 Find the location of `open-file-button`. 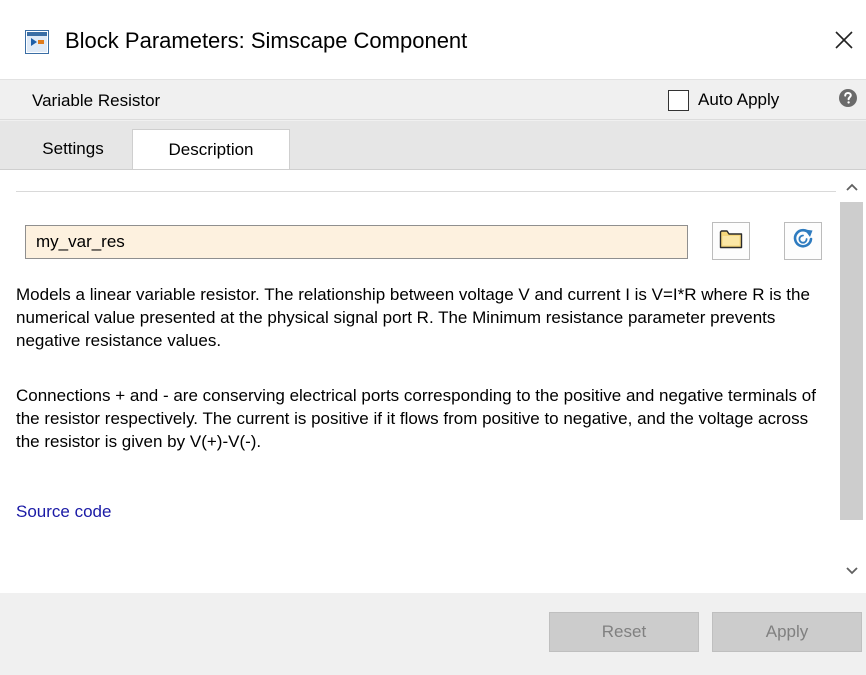

open-file-button is located at coordinates (731, 241).